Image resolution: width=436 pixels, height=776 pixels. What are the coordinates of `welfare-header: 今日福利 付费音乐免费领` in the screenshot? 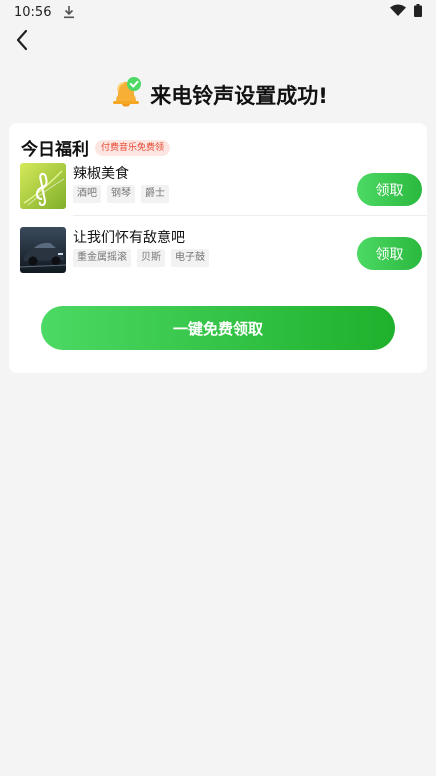 It's located at (96, 147).